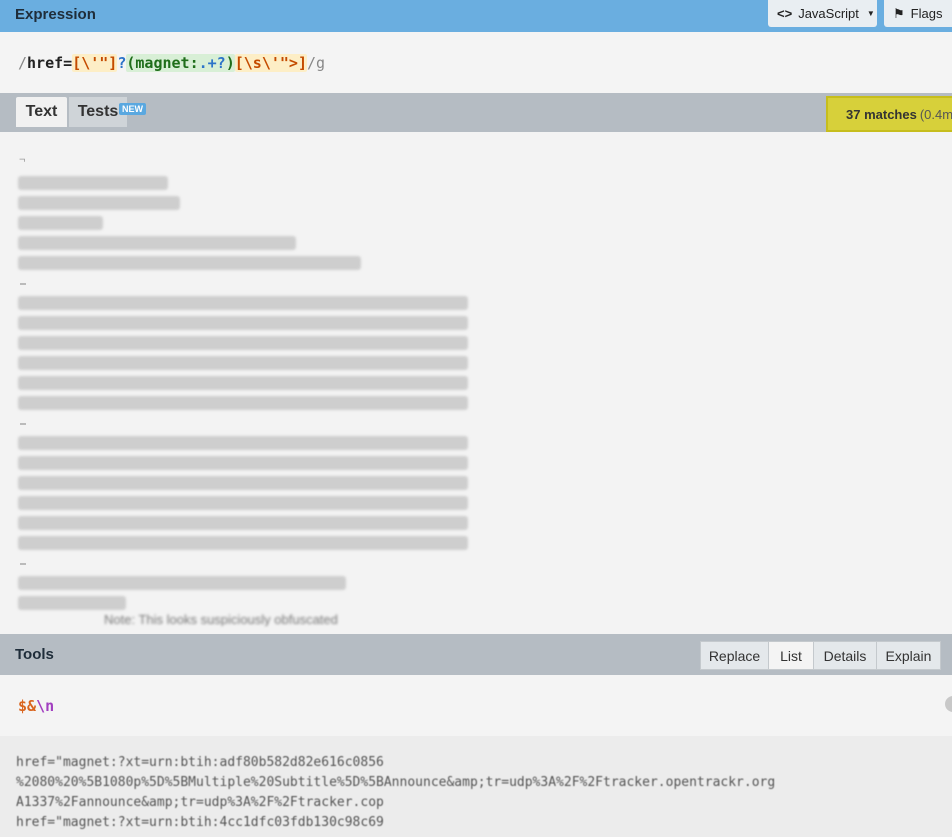  Describe the element at coordinates (41, 112) in the screenshot. I see `tab-text: Text` at that location.